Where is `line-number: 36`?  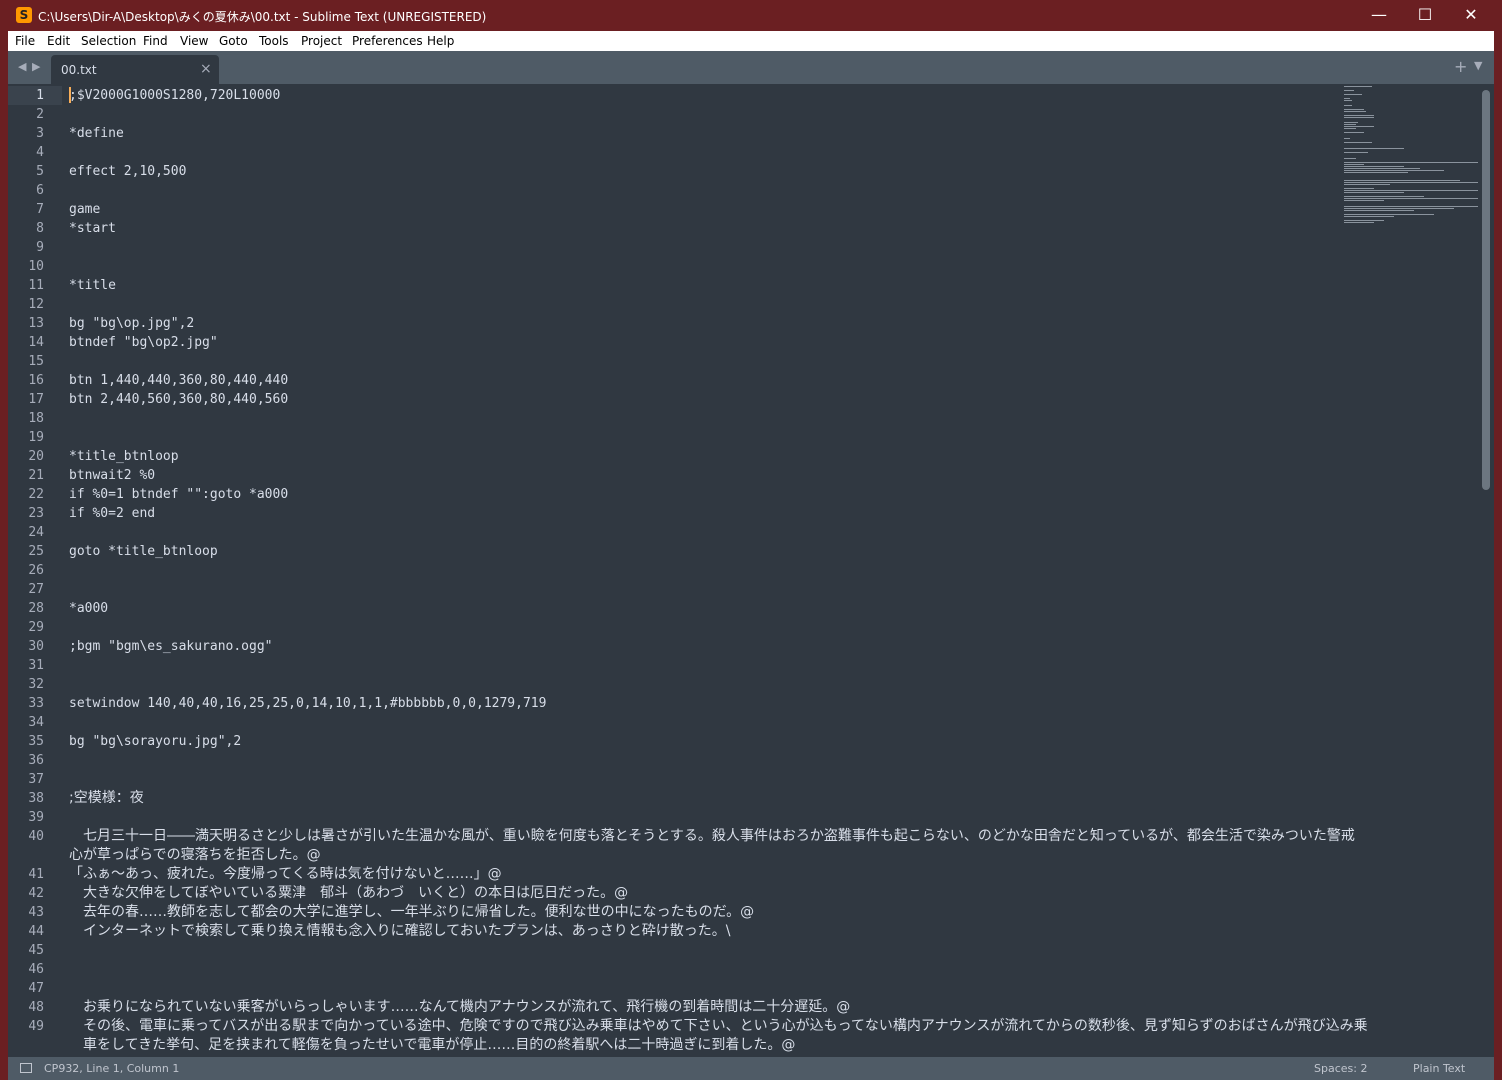
line-number: 36 is located at coordinates (36, 760).